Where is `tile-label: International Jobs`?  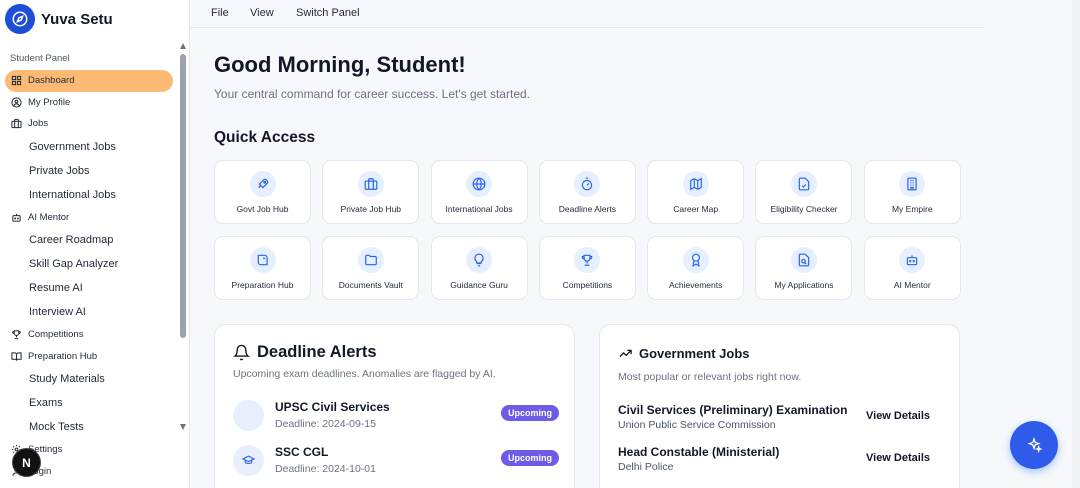 tile-label: International Jobs is located at coordinates (479, 208).